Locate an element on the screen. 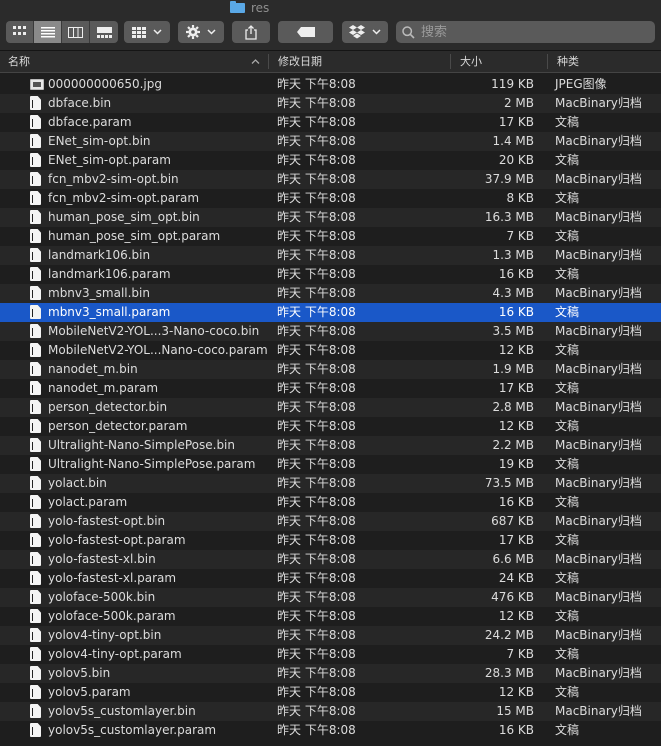  file-row: 000000000650.jpg 昨天 下午8:08 119 KB JPEG图像 is located at coordinates (330, 84).